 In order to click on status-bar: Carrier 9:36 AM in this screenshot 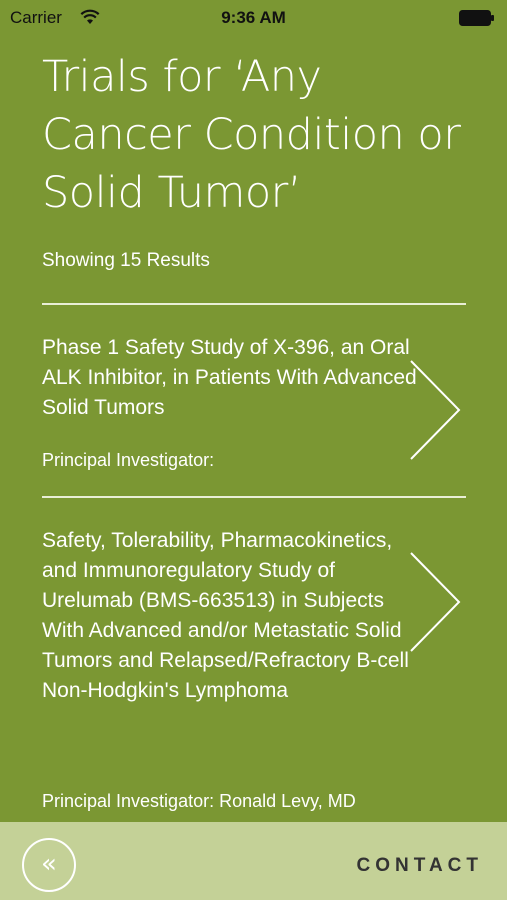, I will do `click(253, 18)`.